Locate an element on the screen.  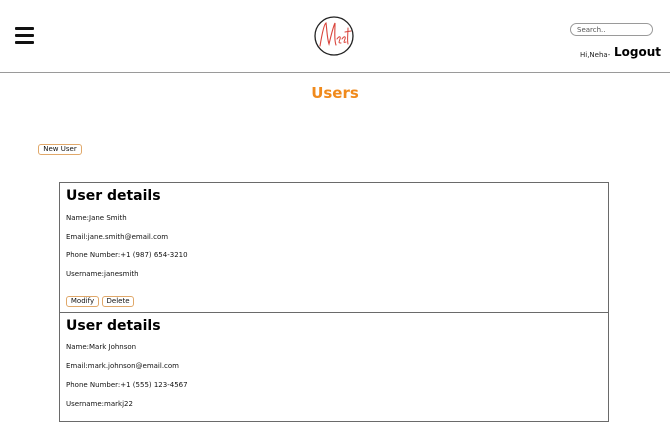
username-value: janesmith is located at coordinates (121, 274).